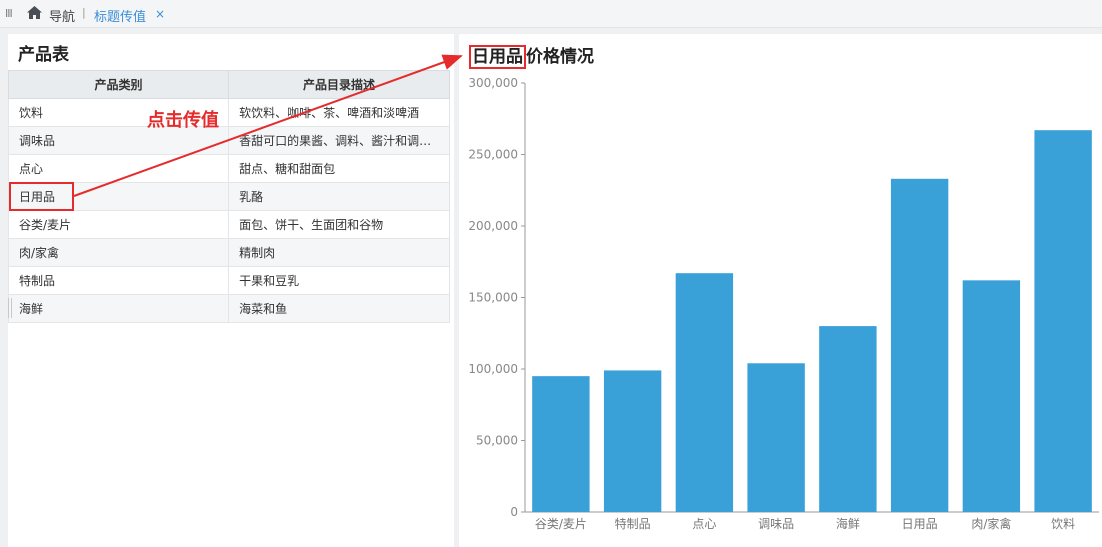 The image size is (1102, 547). I want to click on description-cell: 软饮料、咖啡、茶、啤酒和淡啤酒, so click(339, 112).